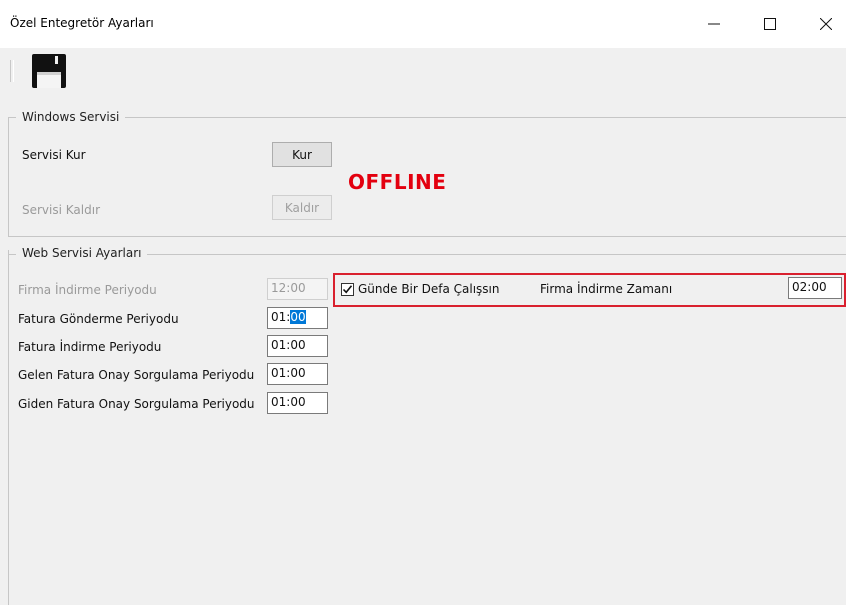 This screenshot has height=605, width=846. I want to click on firma-indirme-periyodu-input: 12:00, so click(297, 289).